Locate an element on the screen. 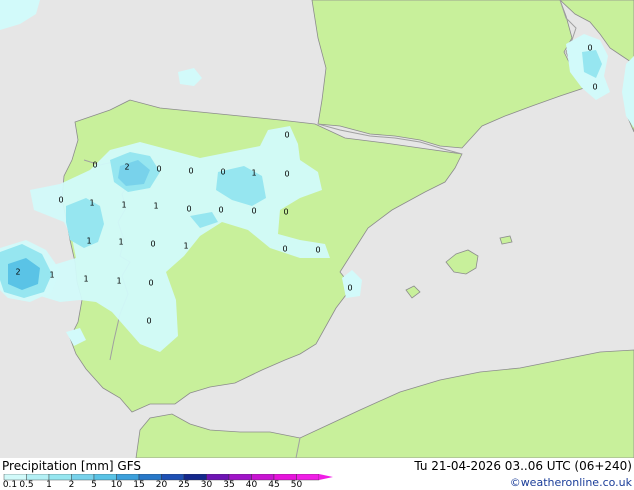 The height and width of the screenshot is (490, 634). color-scale-label: 0.5 is located at coordinates (26, 485).